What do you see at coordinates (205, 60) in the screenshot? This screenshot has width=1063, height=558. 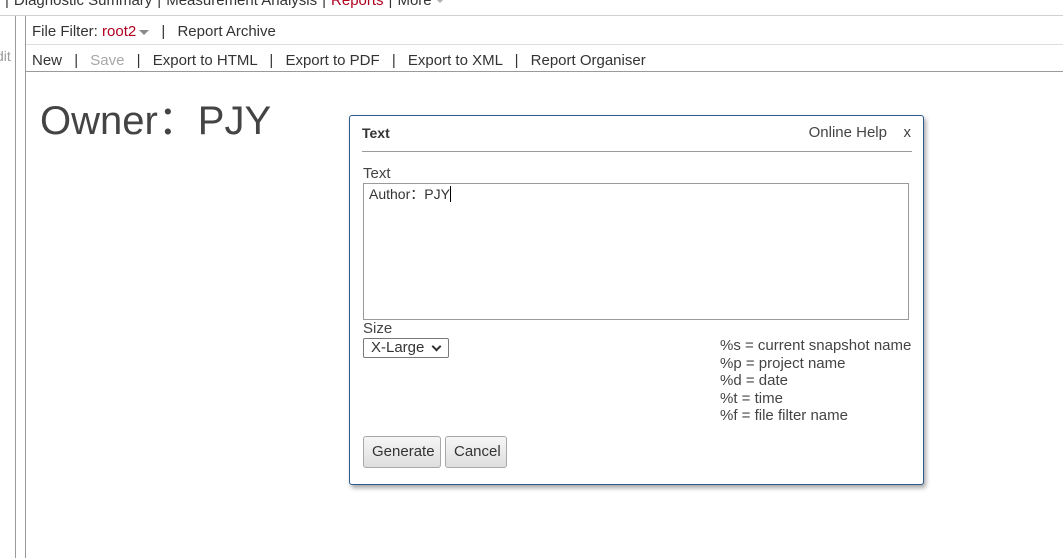 I see `export-html-button: Export to HTML` at bounding box center [205, 60].